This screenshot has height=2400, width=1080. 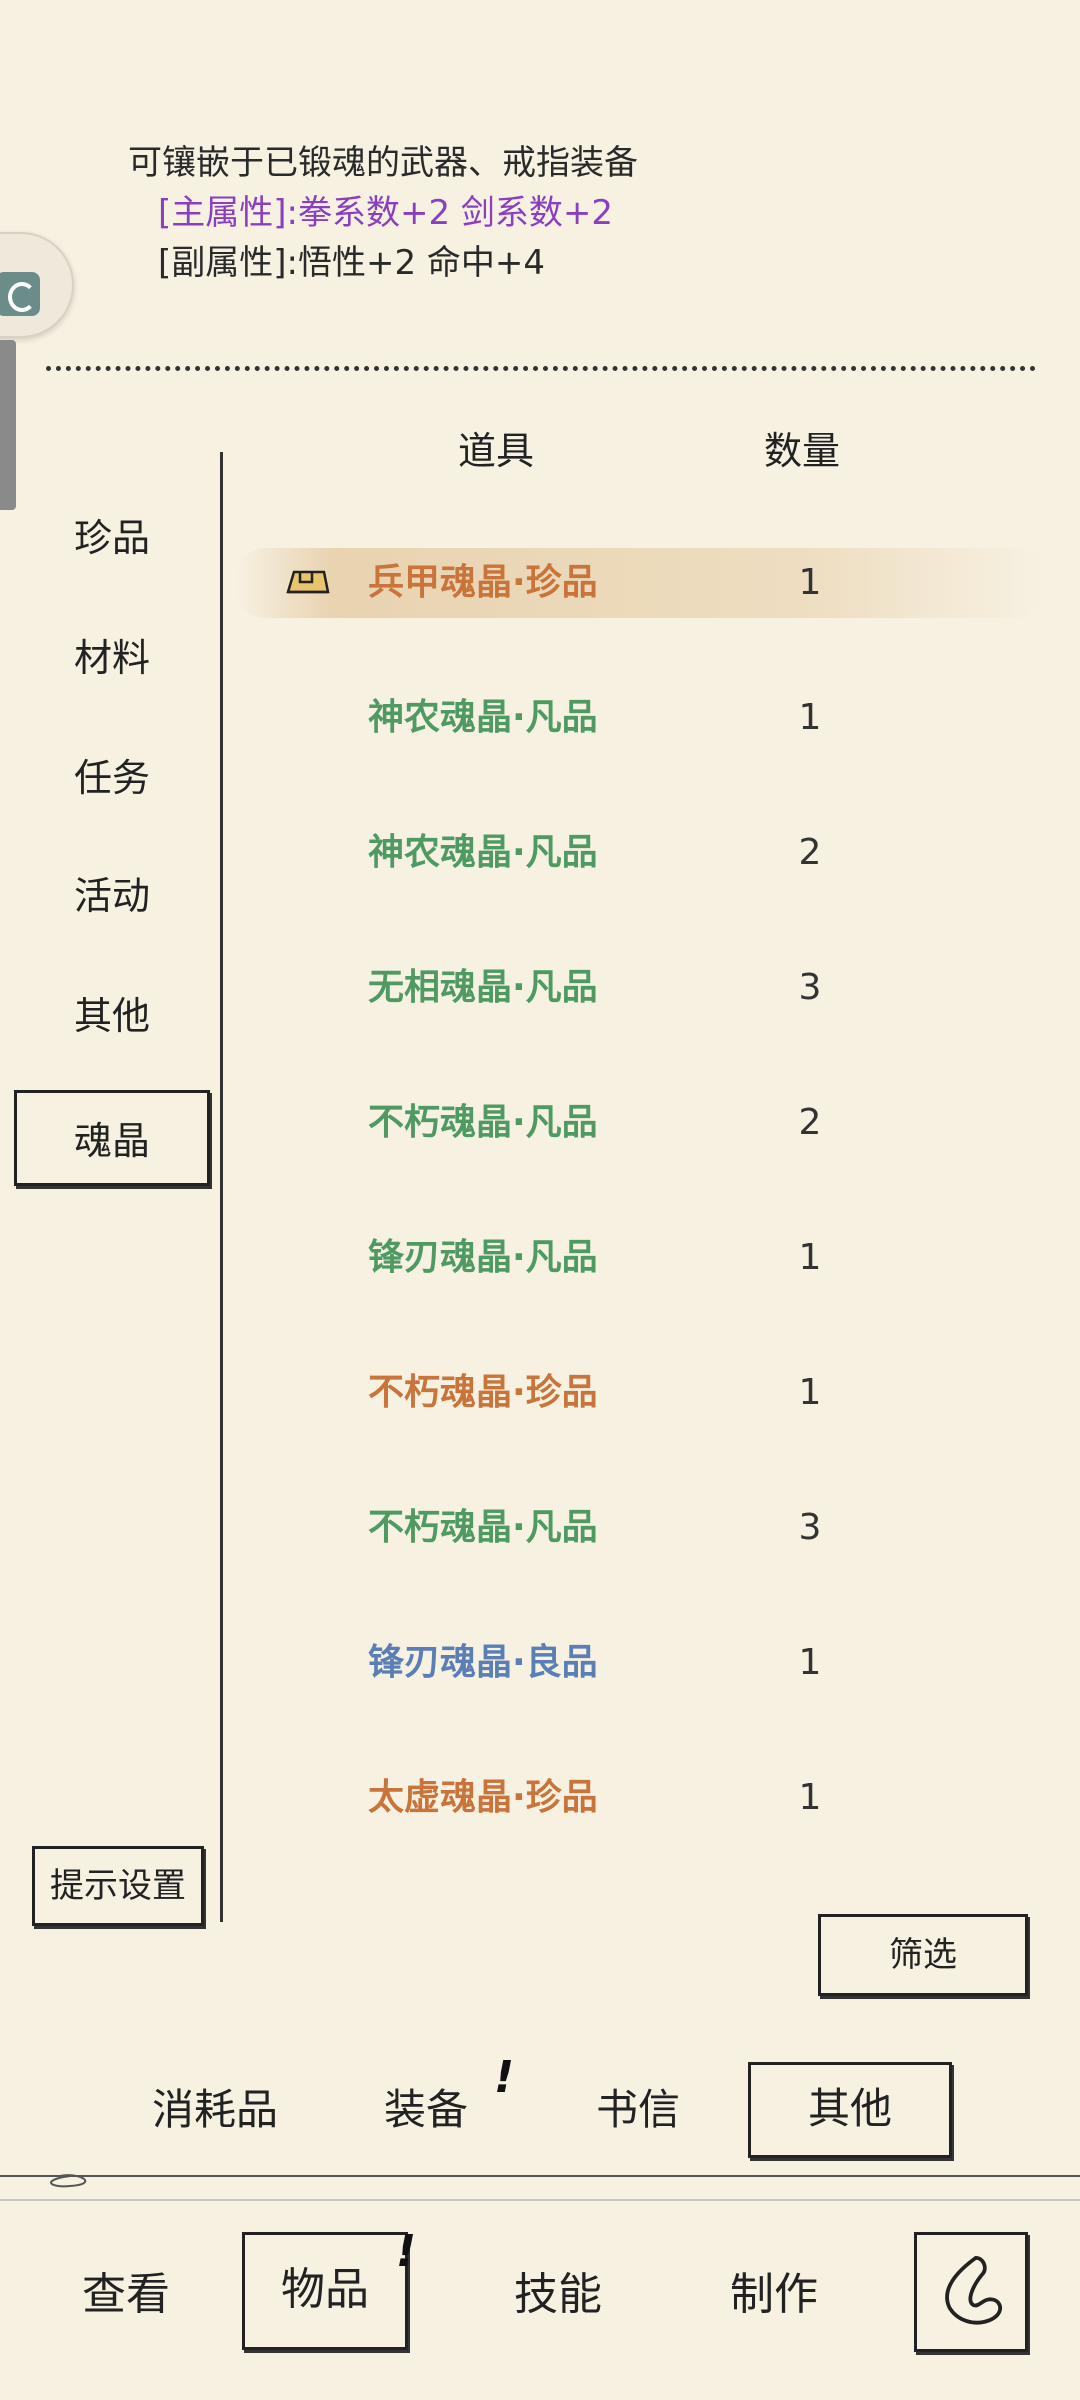 What do you see at coordinates (568, 1258) in the screenshot?
I see `item-name: 锋刃魂晶·凡品` at bounding box center [568, 1258].